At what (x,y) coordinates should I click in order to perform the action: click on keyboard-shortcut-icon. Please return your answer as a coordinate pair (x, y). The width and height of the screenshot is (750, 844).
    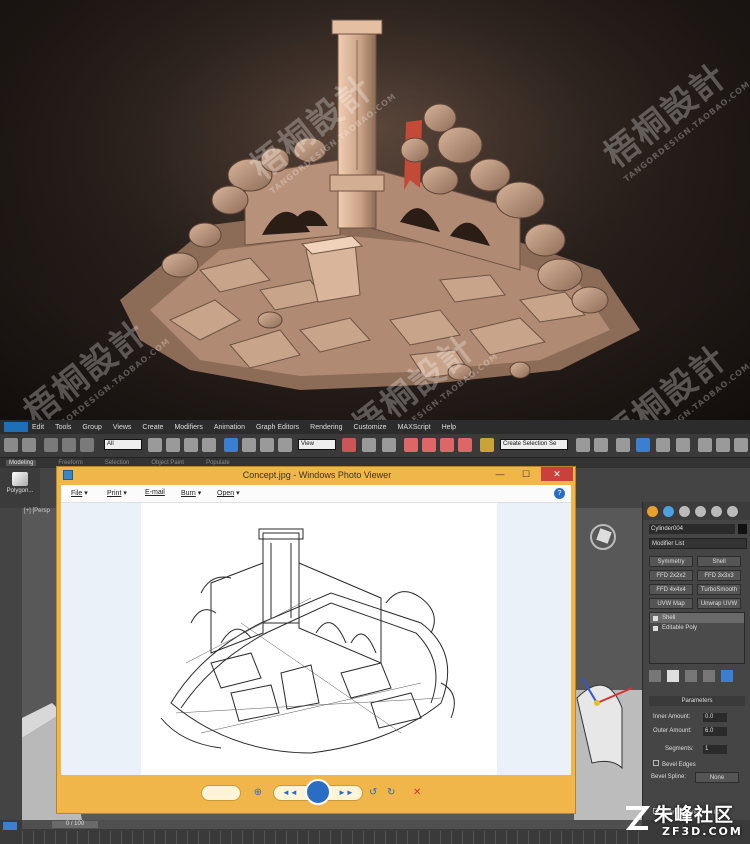
    Looking at the image, I should click on (389, 445).